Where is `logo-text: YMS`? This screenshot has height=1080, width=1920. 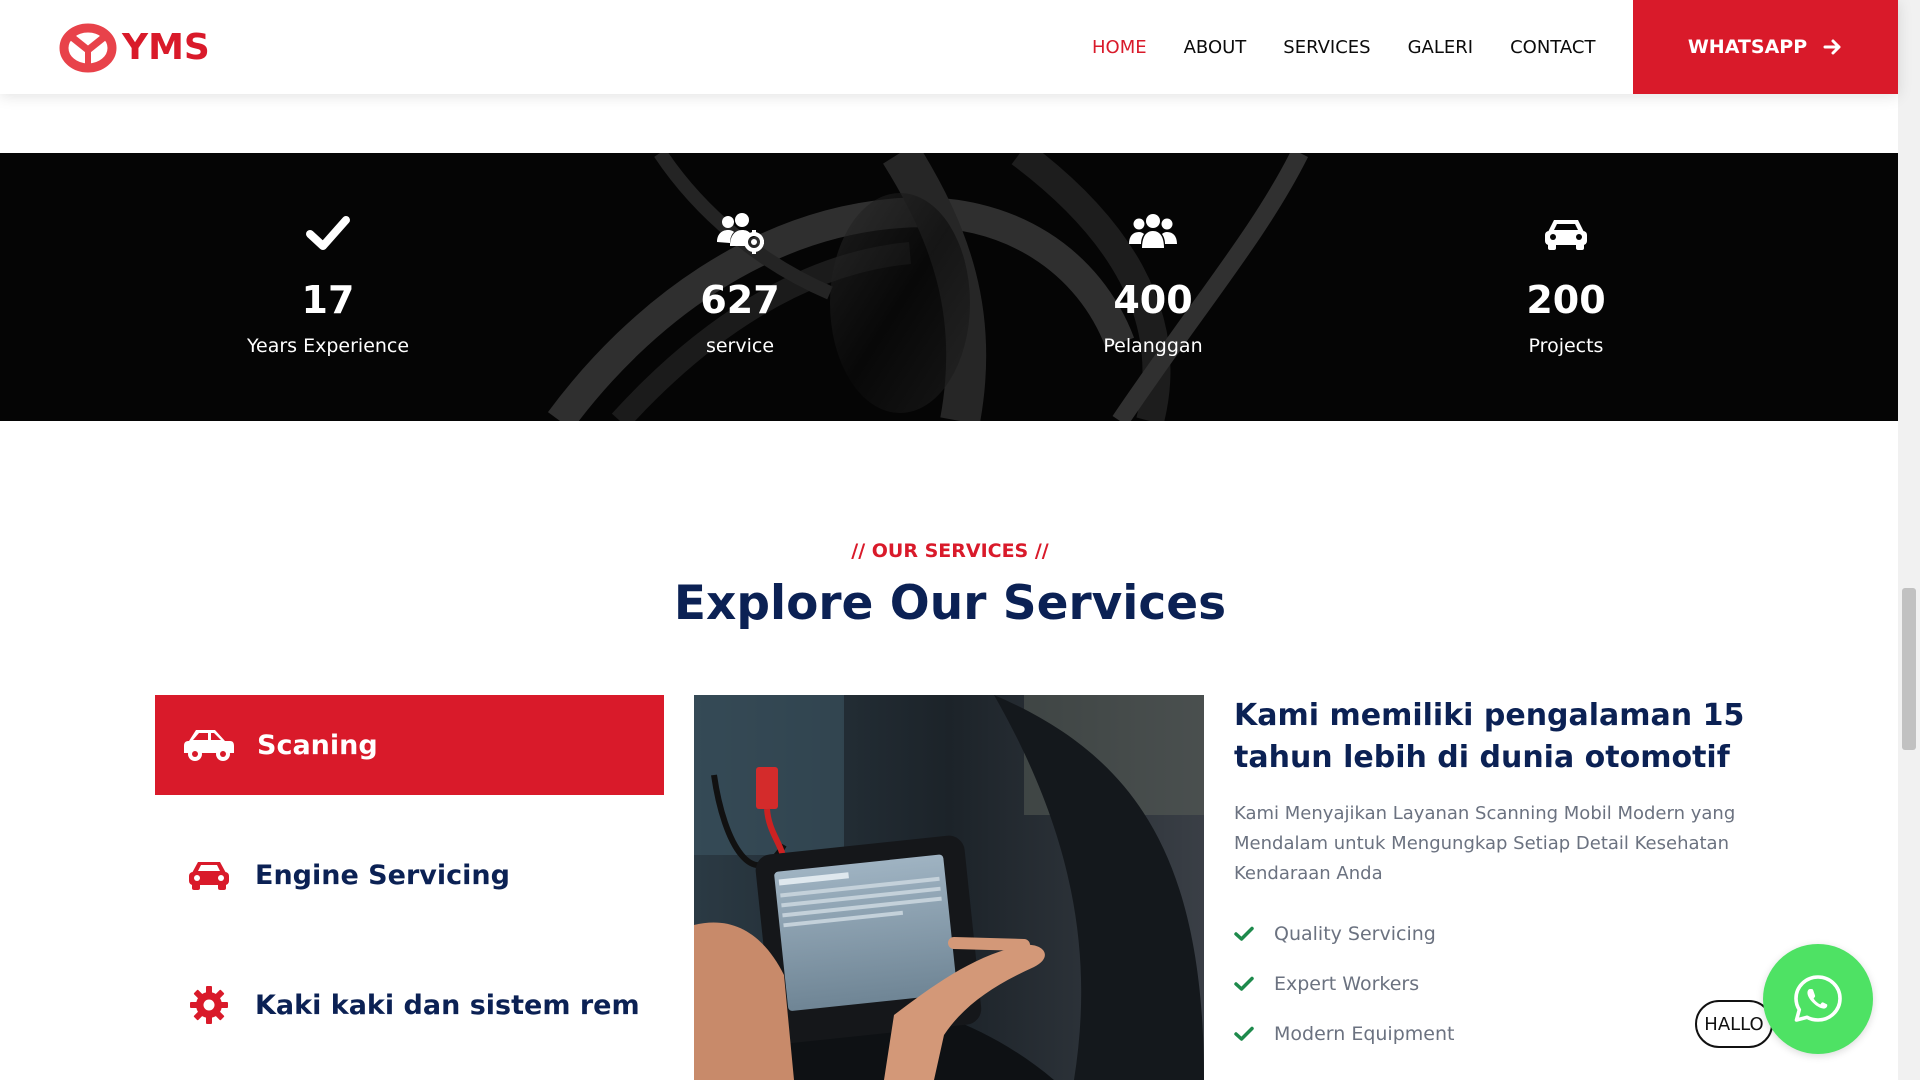 logo-text: YMS is located at coordinates (166, 47).